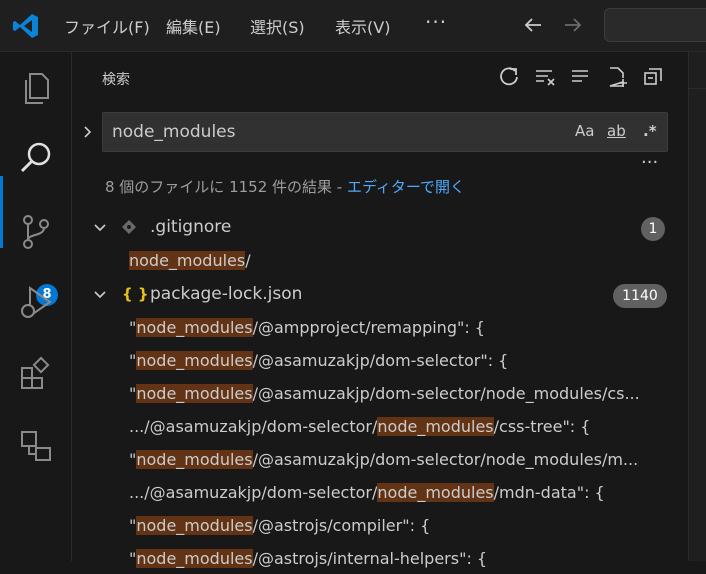 This screenshot has height=574, width=706. Describe the element at coordinates (332, 132) in the screenshot. I see `search-input` at that location.